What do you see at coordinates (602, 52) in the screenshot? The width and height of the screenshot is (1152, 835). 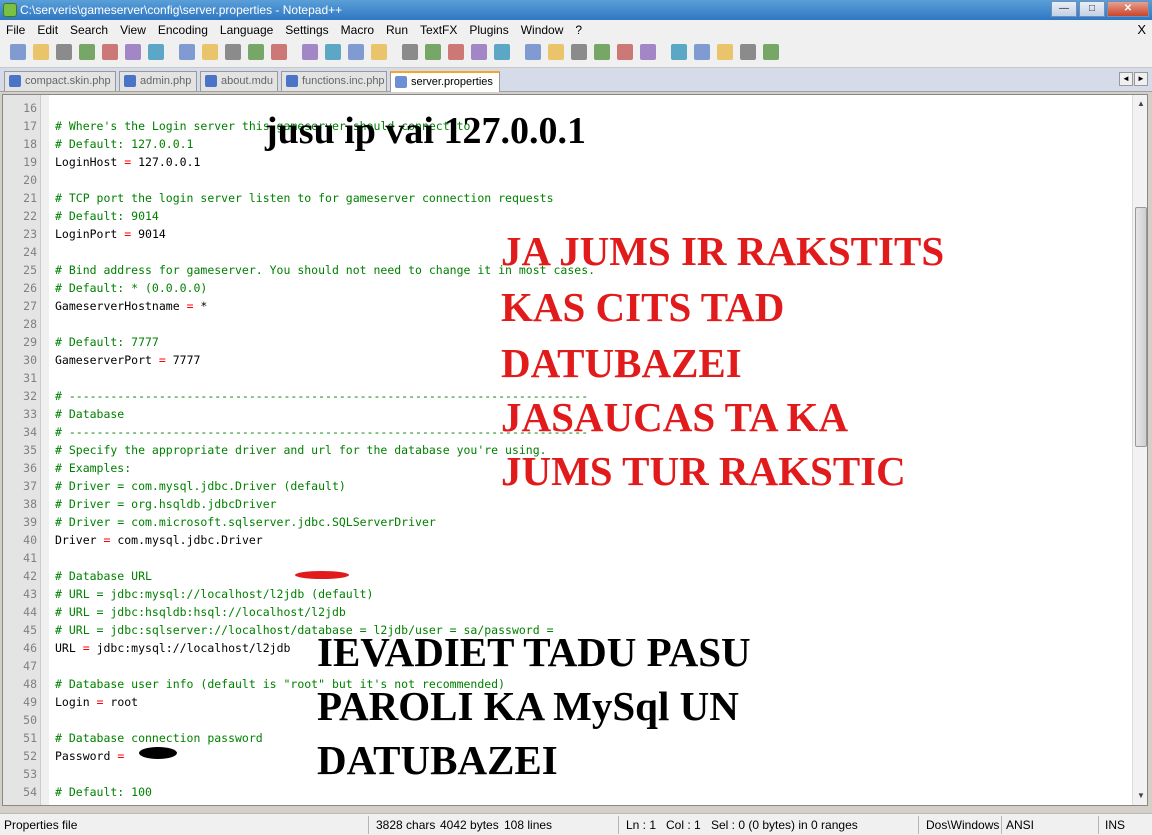 I see `play-multi-icon` at bounding box center [602, 52].